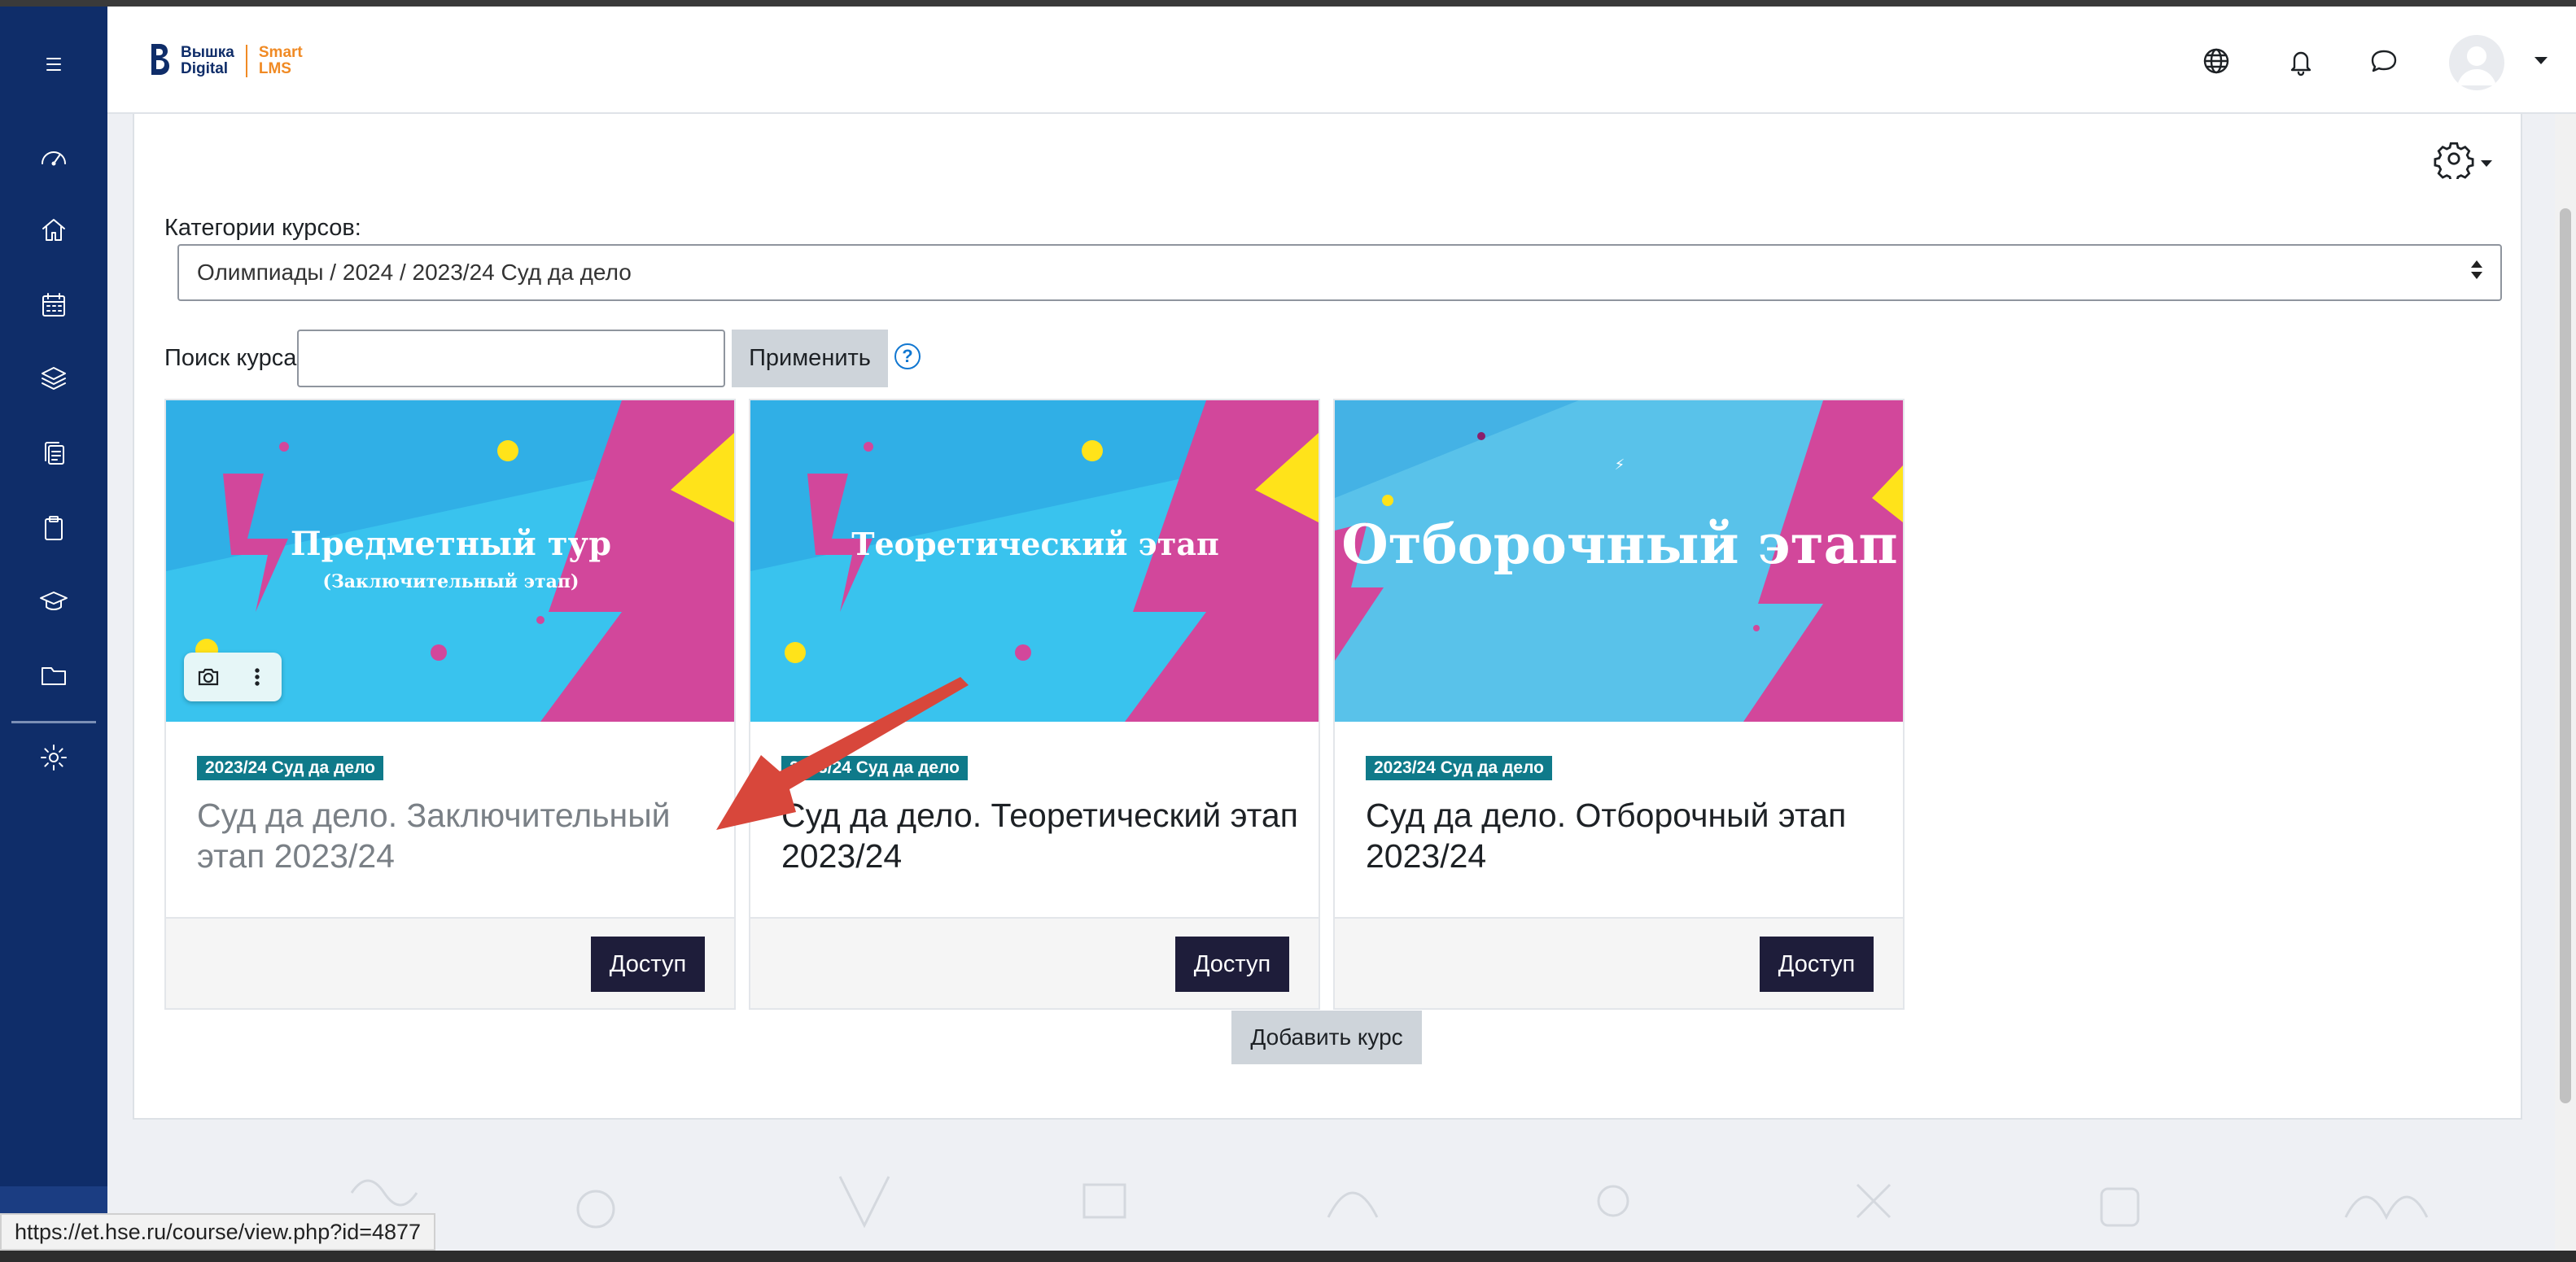  What do you see at coordinates (1339, 272) in the screenshot?
I see `category-select: Олимпиады / 2024 / 2023/24 Суд да дело` at bounding box center [1339, 272].